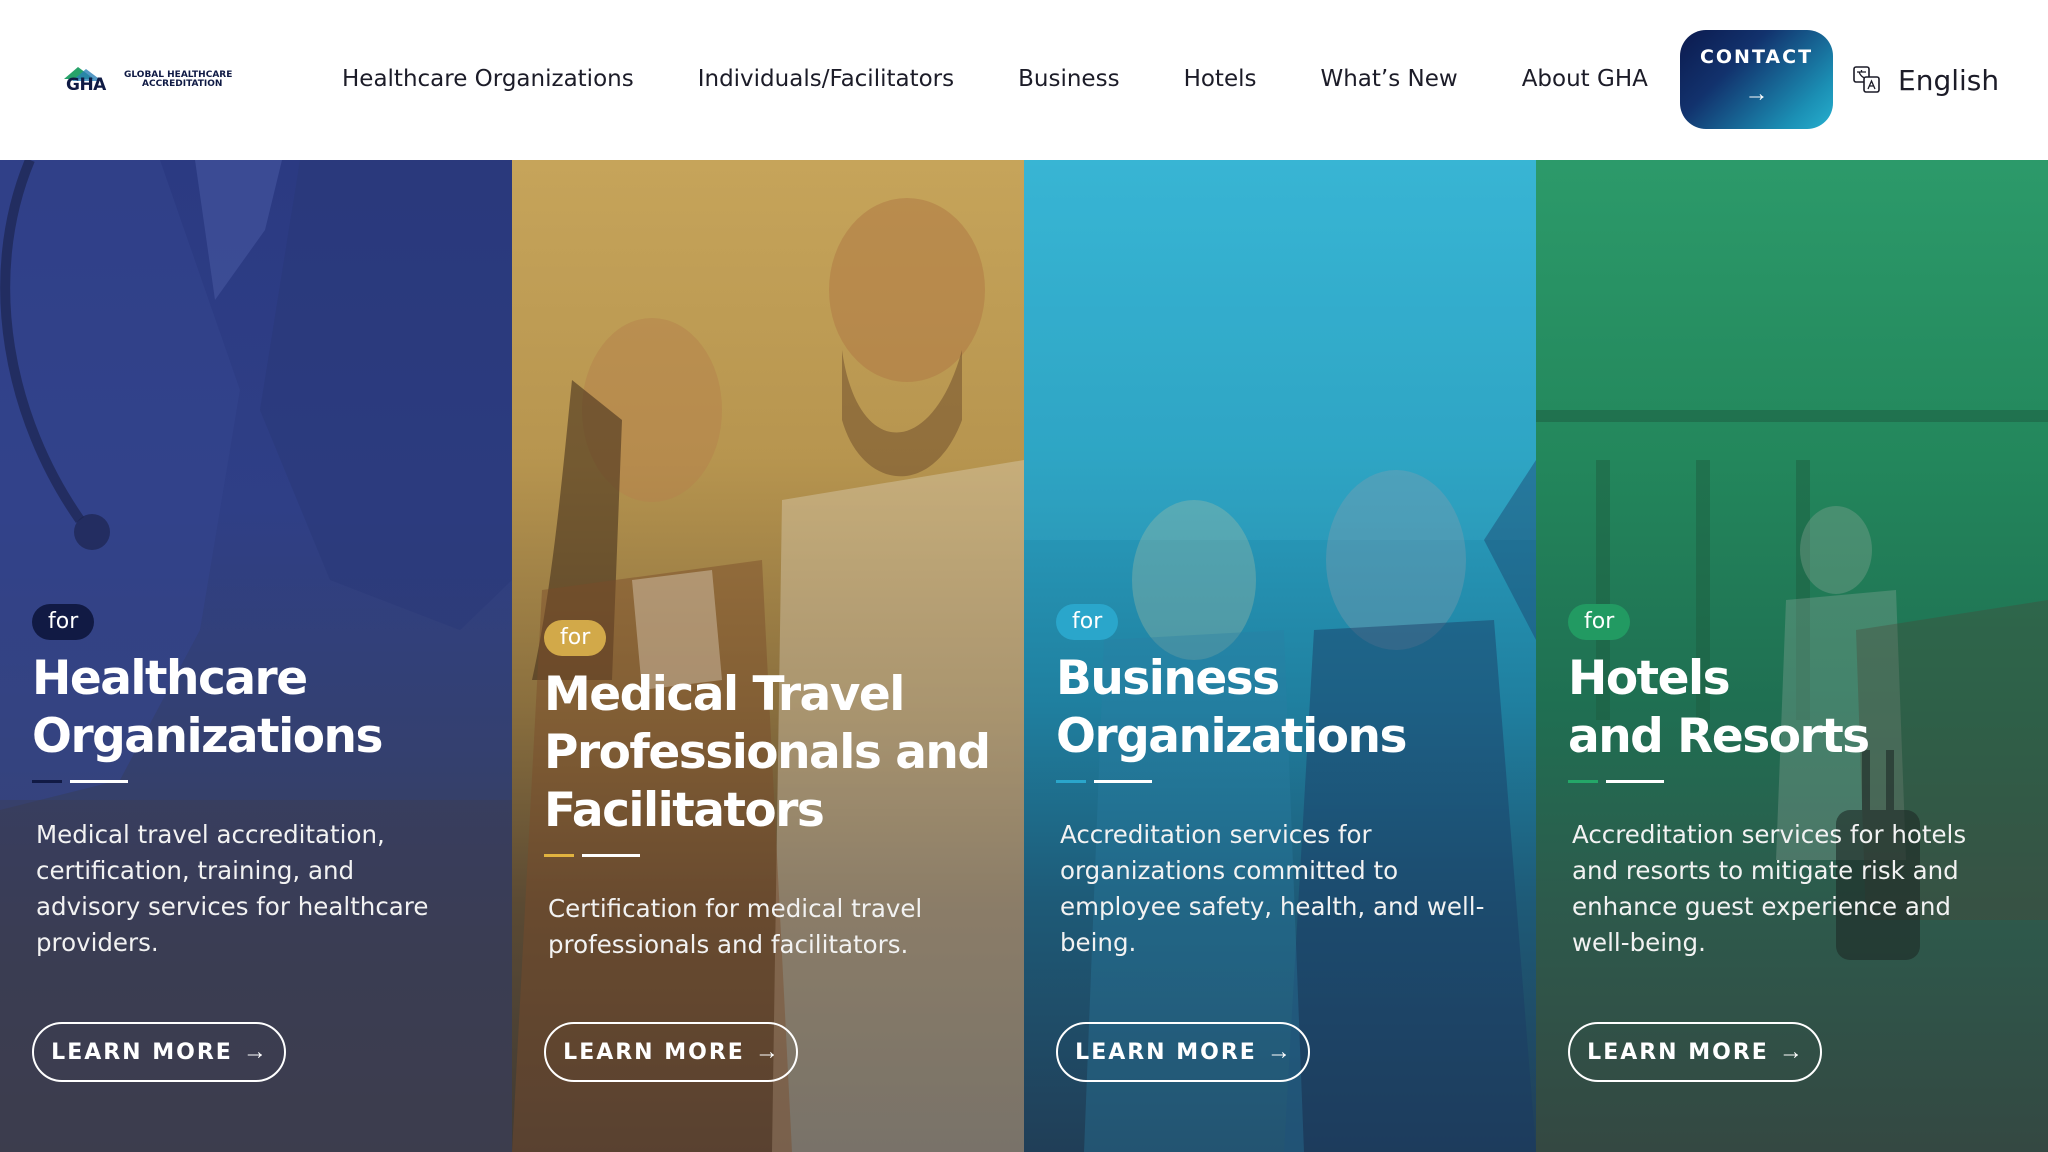  I want to click on nav-whats-new: What’s New, so click(1388, 79).